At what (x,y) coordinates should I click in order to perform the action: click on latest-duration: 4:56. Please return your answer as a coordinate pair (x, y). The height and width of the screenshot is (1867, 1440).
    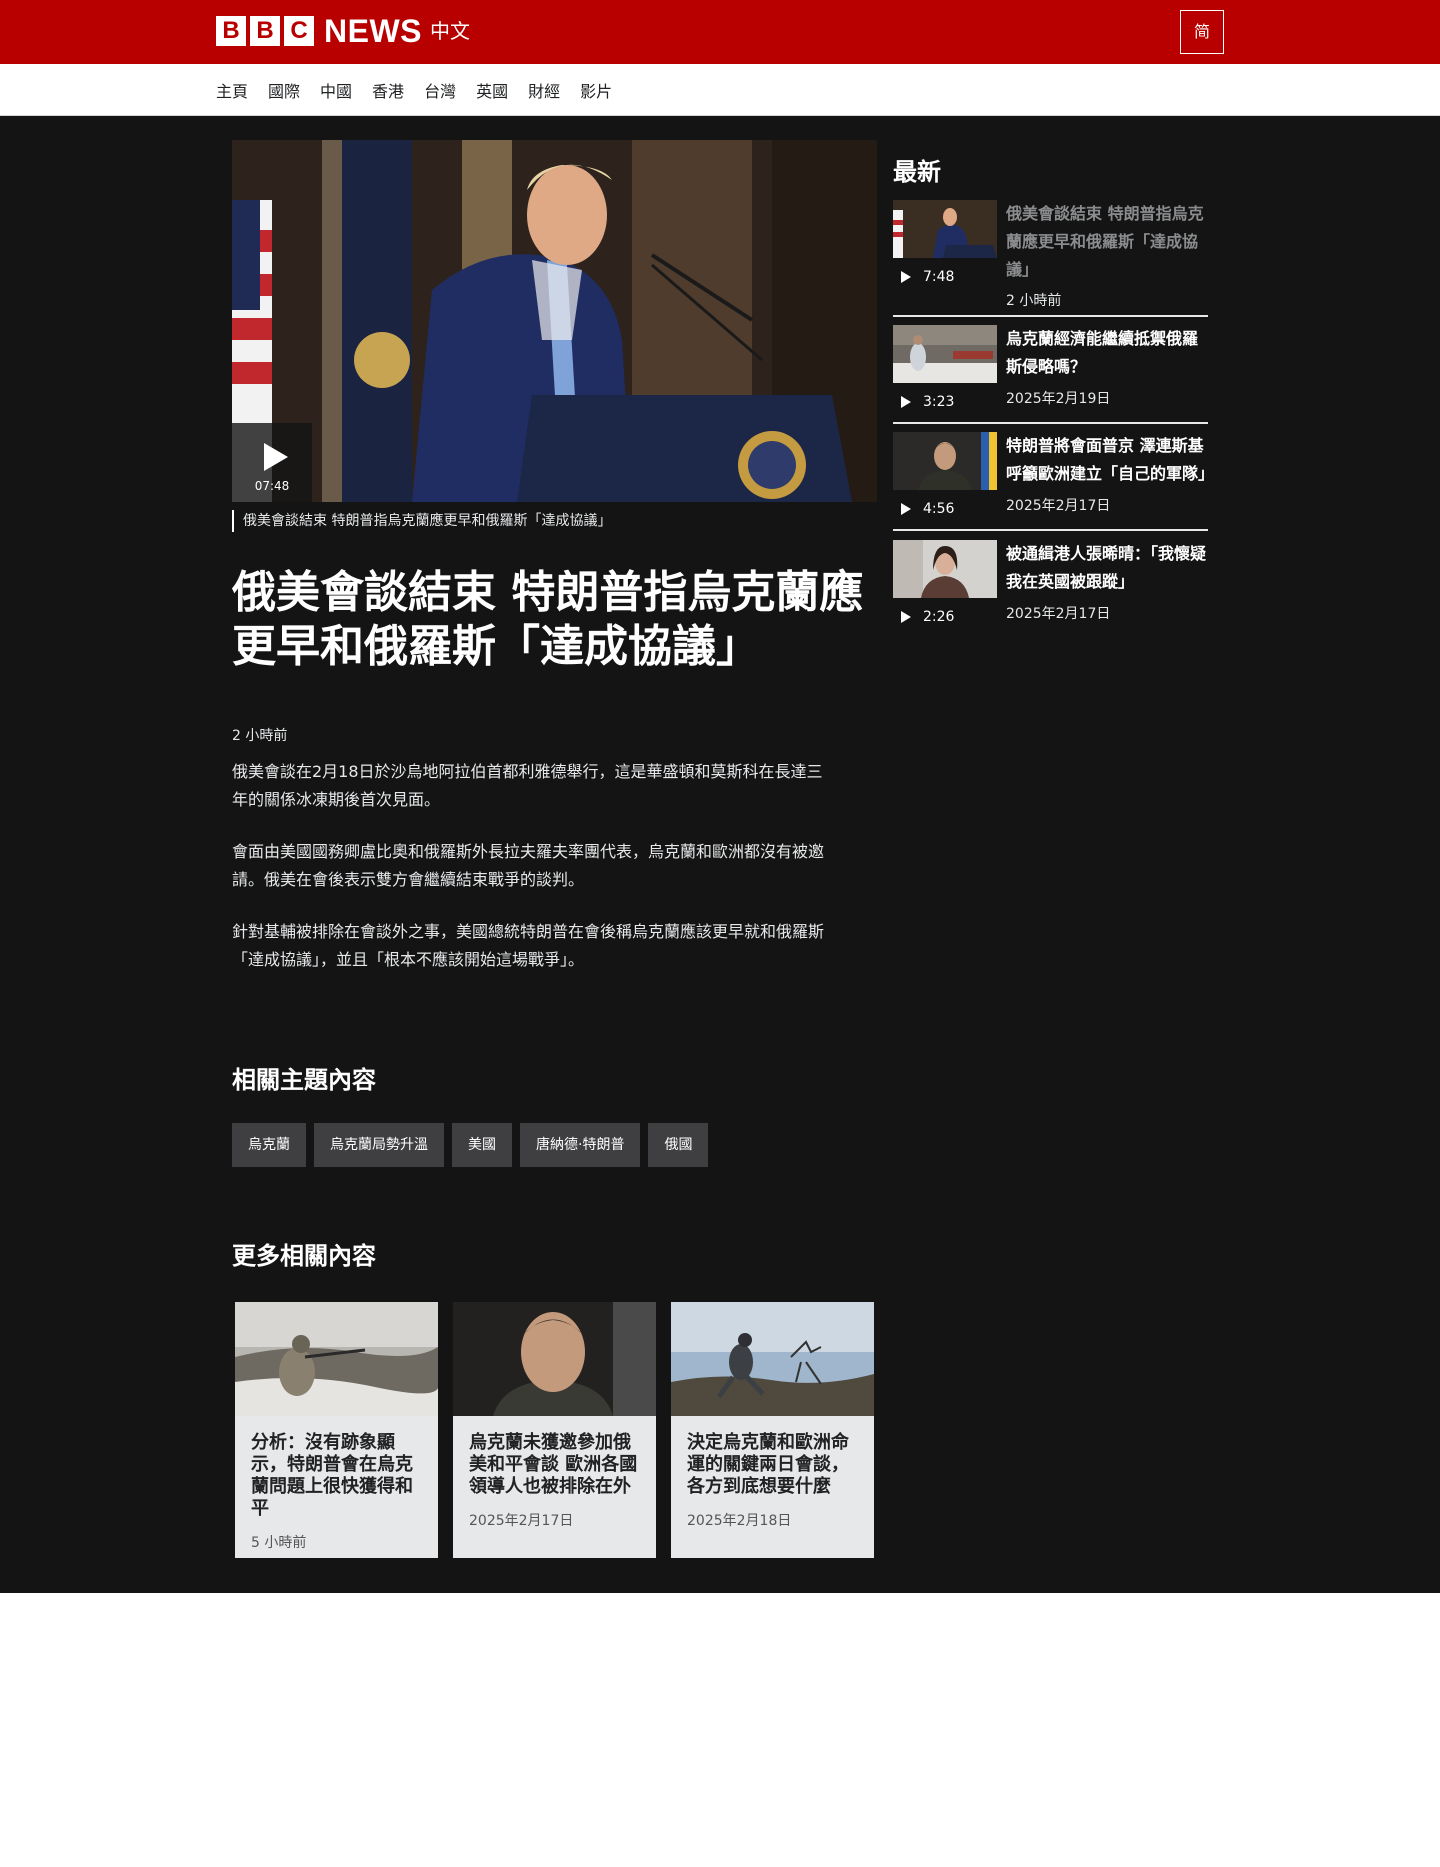
    Looking at the image, I should click on (939, 509).